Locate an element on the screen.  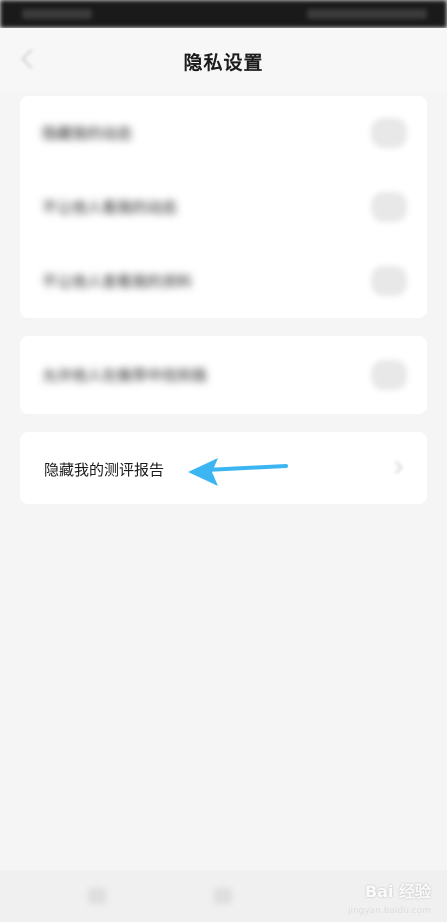
setting-label: 隐藏我的动态 is located at coordinates (87, 133).